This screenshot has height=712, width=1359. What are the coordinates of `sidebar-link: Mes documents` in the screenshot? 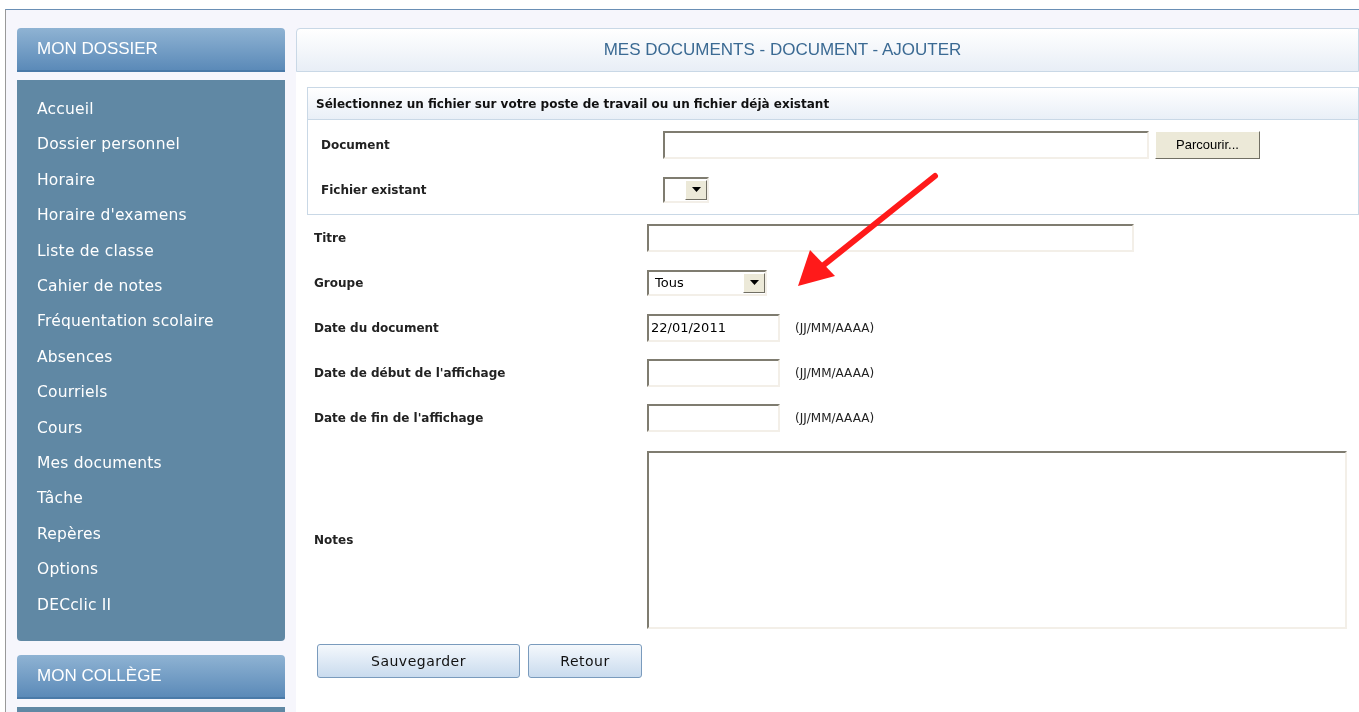 It's located at (99, 463).